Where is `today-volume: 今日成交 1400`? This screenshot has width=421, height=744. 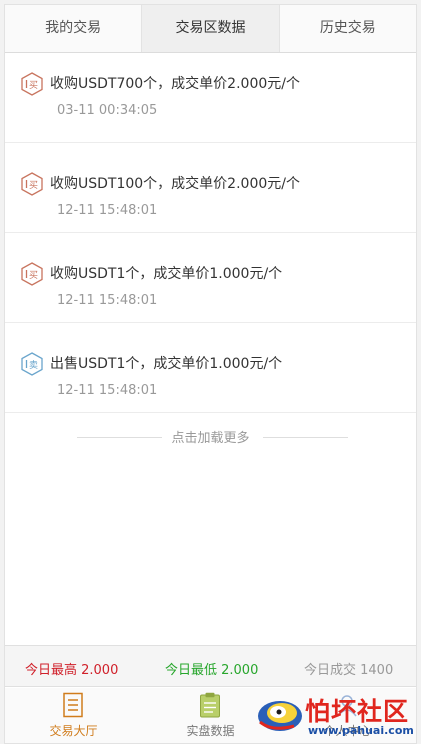 today-volume: 今日成交 1400 is located at coordinates (349, 670).